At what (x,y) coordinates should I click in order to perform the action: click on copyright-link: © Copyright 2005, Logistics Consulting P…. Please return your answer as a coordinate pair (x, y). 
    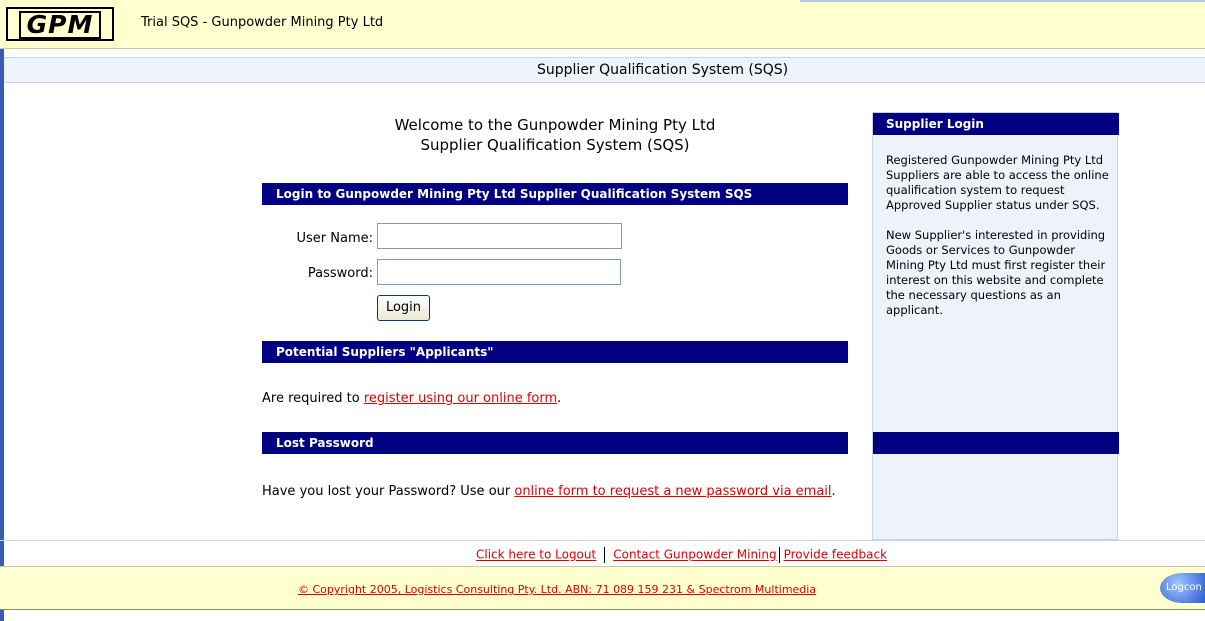
    Looking at the image, I should click on (557, 589).